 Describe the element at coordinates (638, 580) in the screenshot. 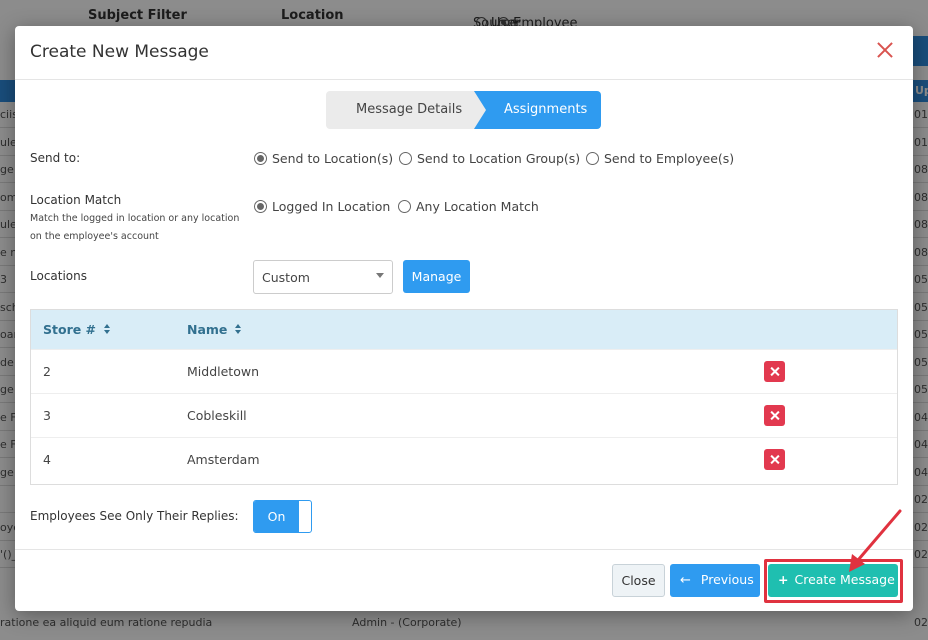

I see `close-button: Close` at that location.